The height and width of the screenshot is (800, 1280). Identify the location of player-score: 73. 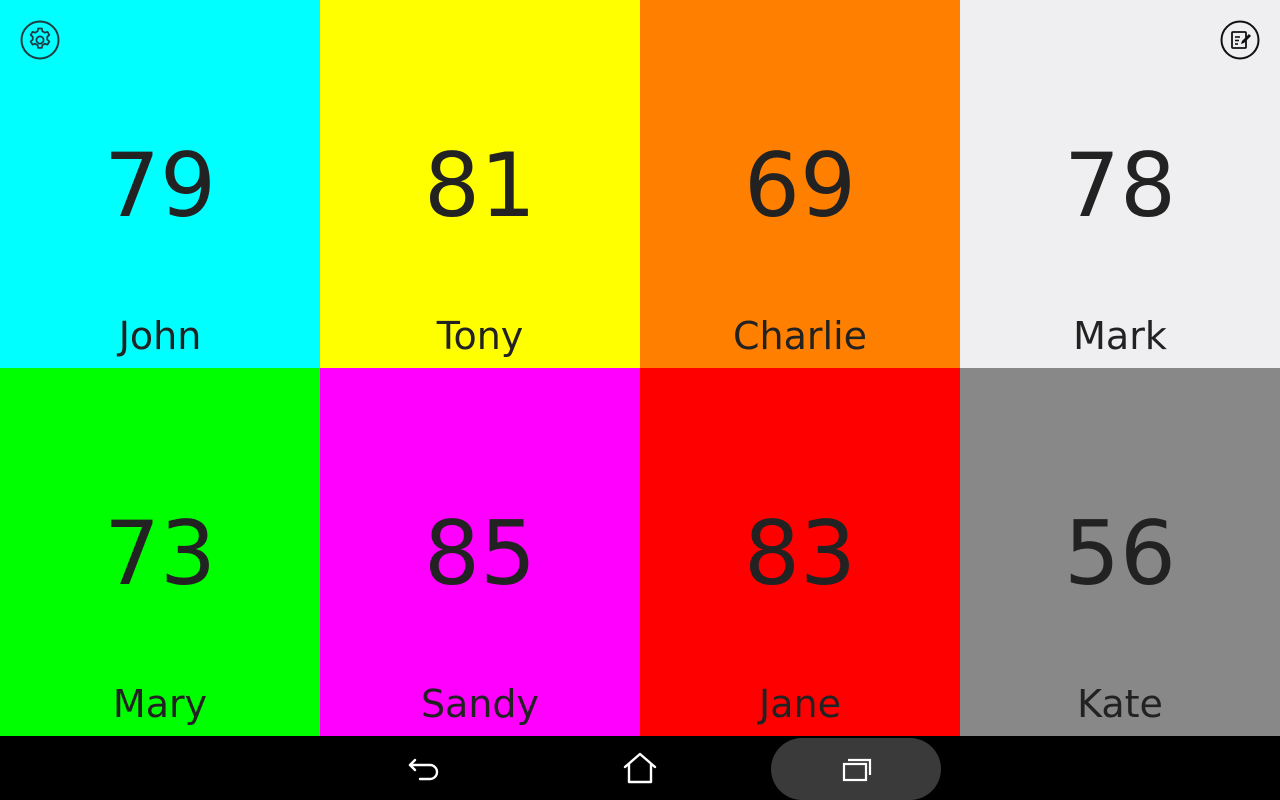
(160, 553).